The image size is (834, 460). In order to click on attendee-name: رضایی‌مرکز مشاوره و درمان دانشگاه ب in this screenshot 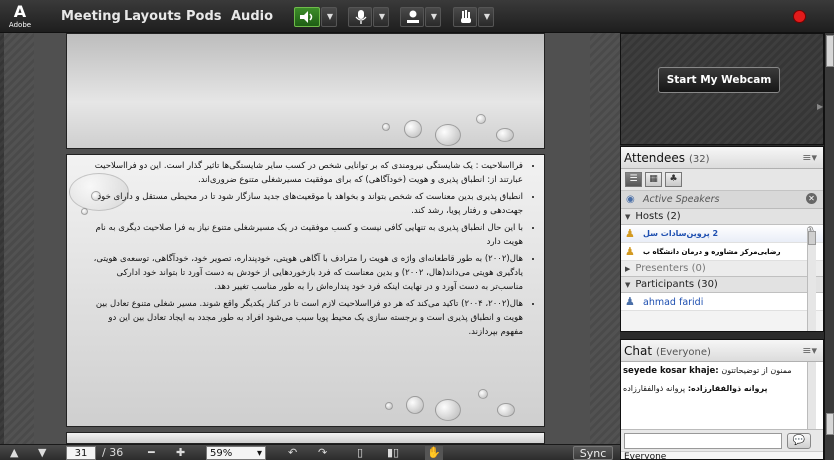, I will do `click(712, 252)`.